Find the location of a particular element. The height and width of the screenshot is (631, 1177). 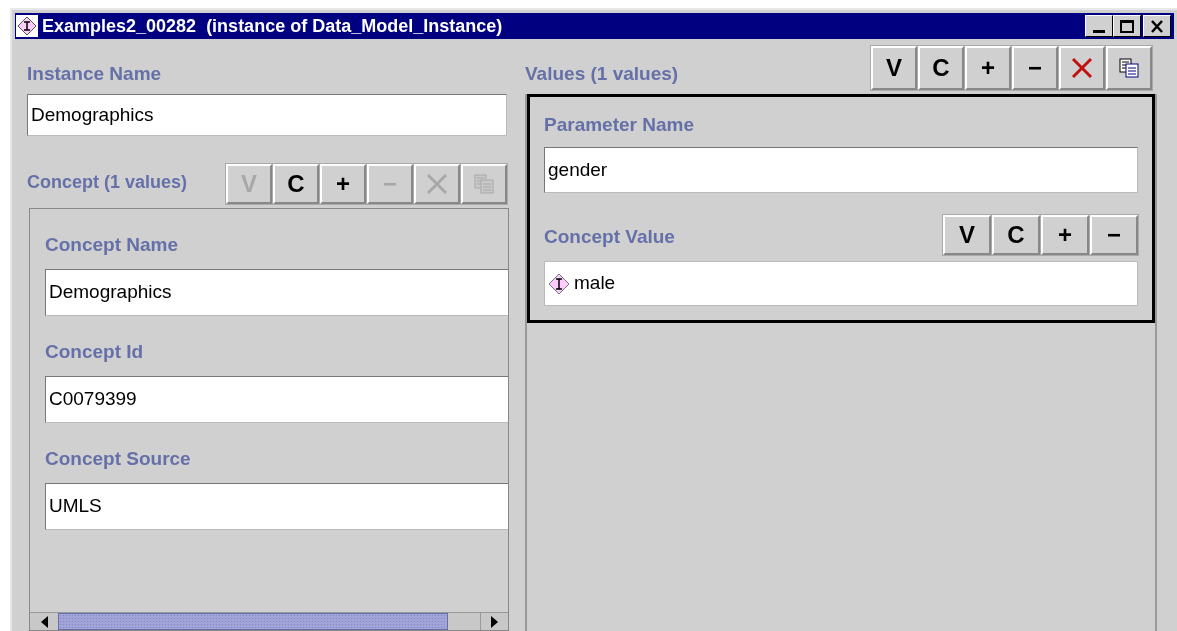

field-label: Parameter Name is located at coordinates (619, 124).